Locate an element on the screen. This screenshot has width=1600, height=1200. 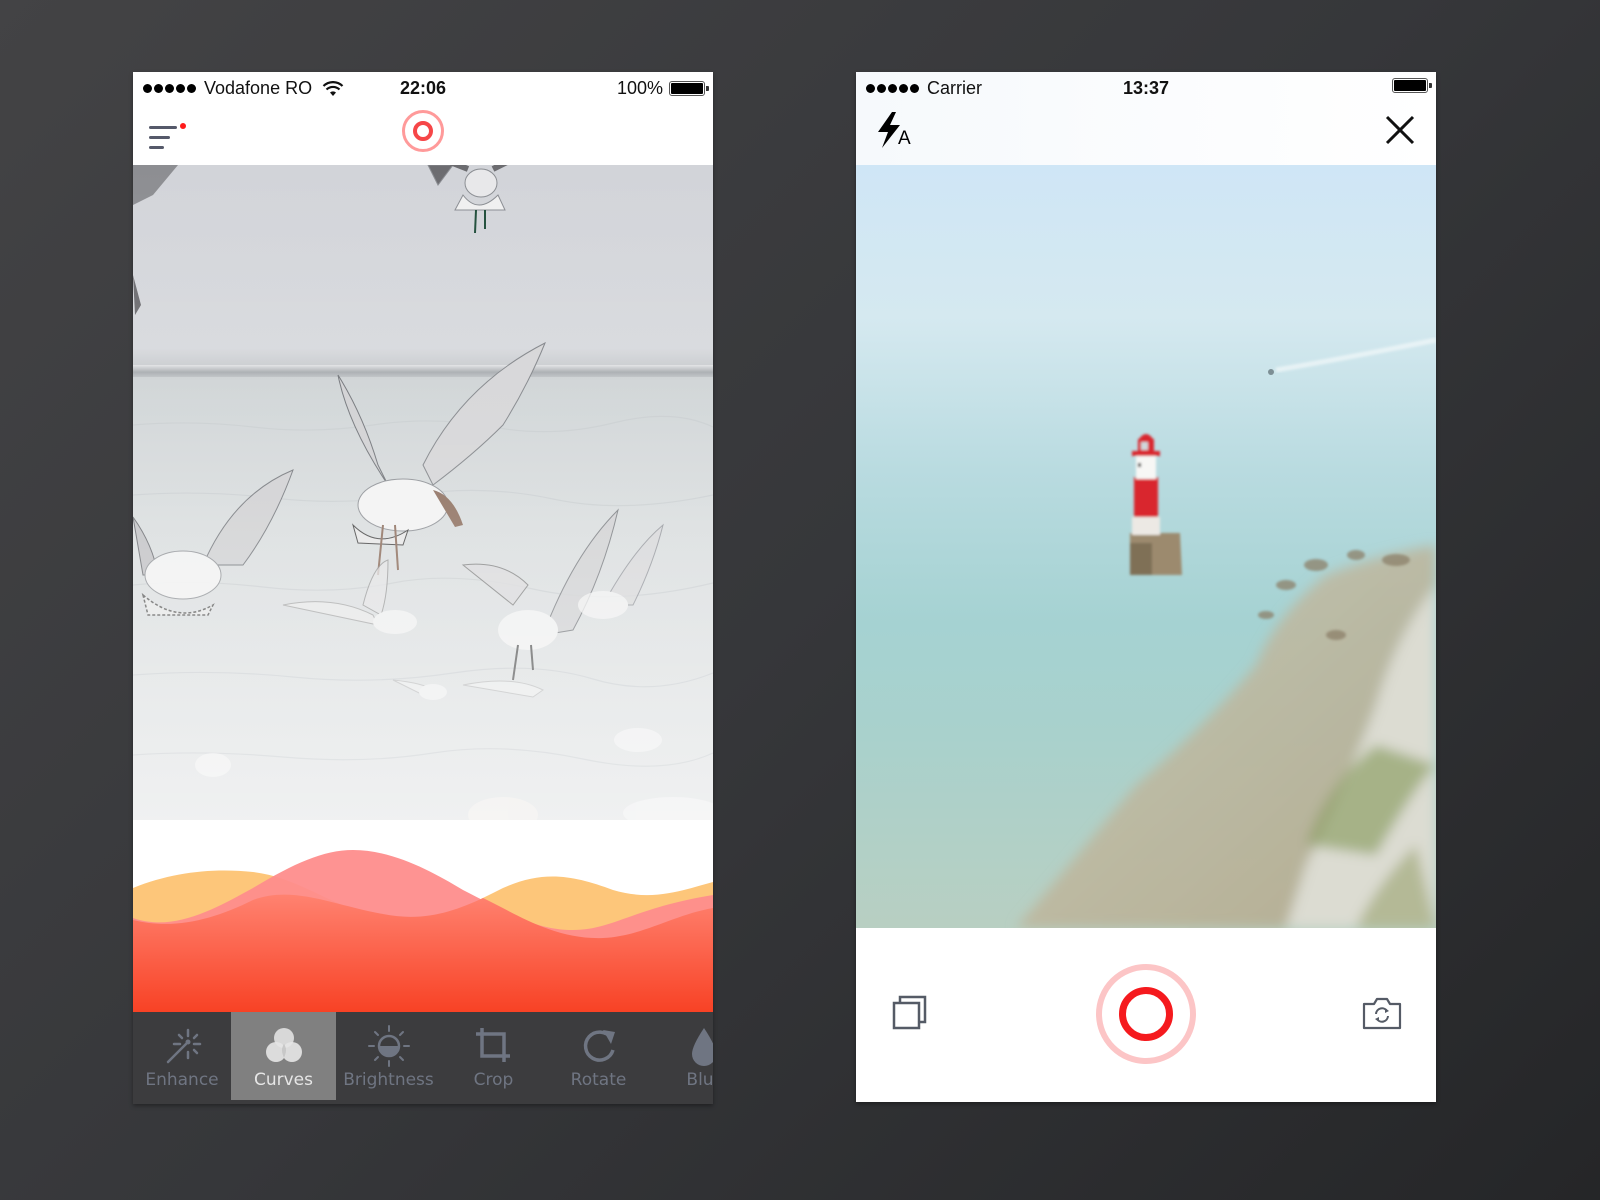
tab-enhance: Enhance is located at coordinates (182, 1056).